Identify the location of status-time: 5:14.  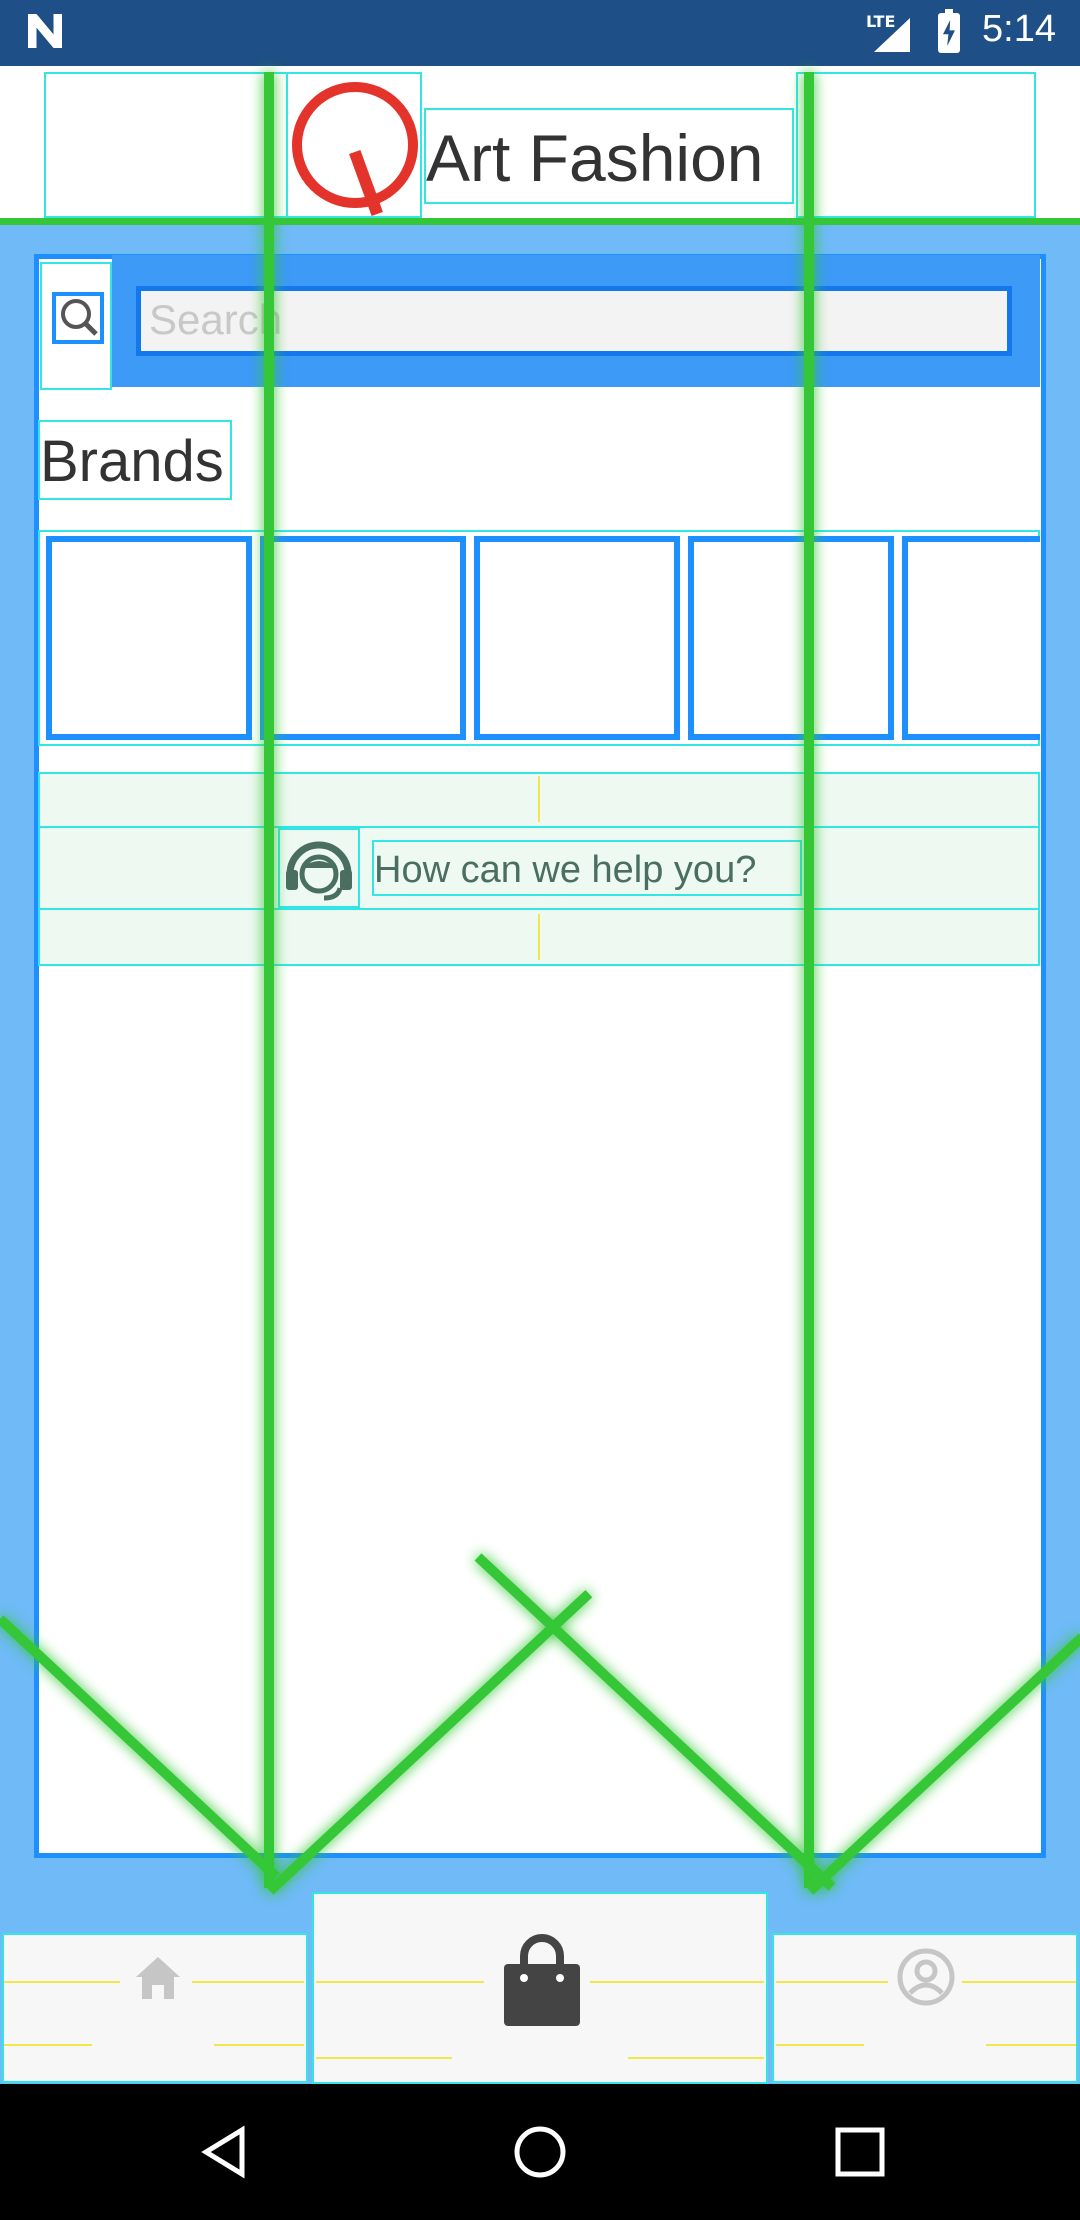
(1019, 29).